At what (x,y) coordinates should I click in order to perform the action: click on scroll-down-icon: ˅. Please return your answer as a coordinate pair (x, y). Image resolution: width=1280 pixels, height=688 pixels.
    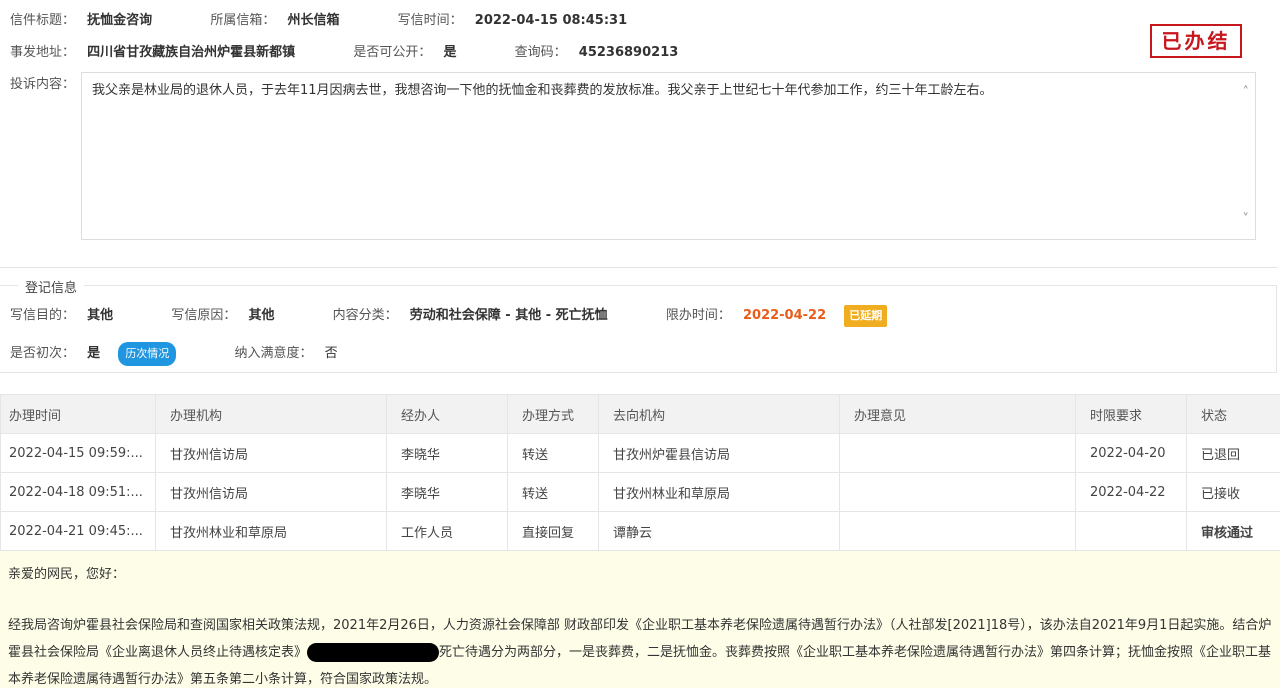
    Looking at the image, I should click on (1246, 219).